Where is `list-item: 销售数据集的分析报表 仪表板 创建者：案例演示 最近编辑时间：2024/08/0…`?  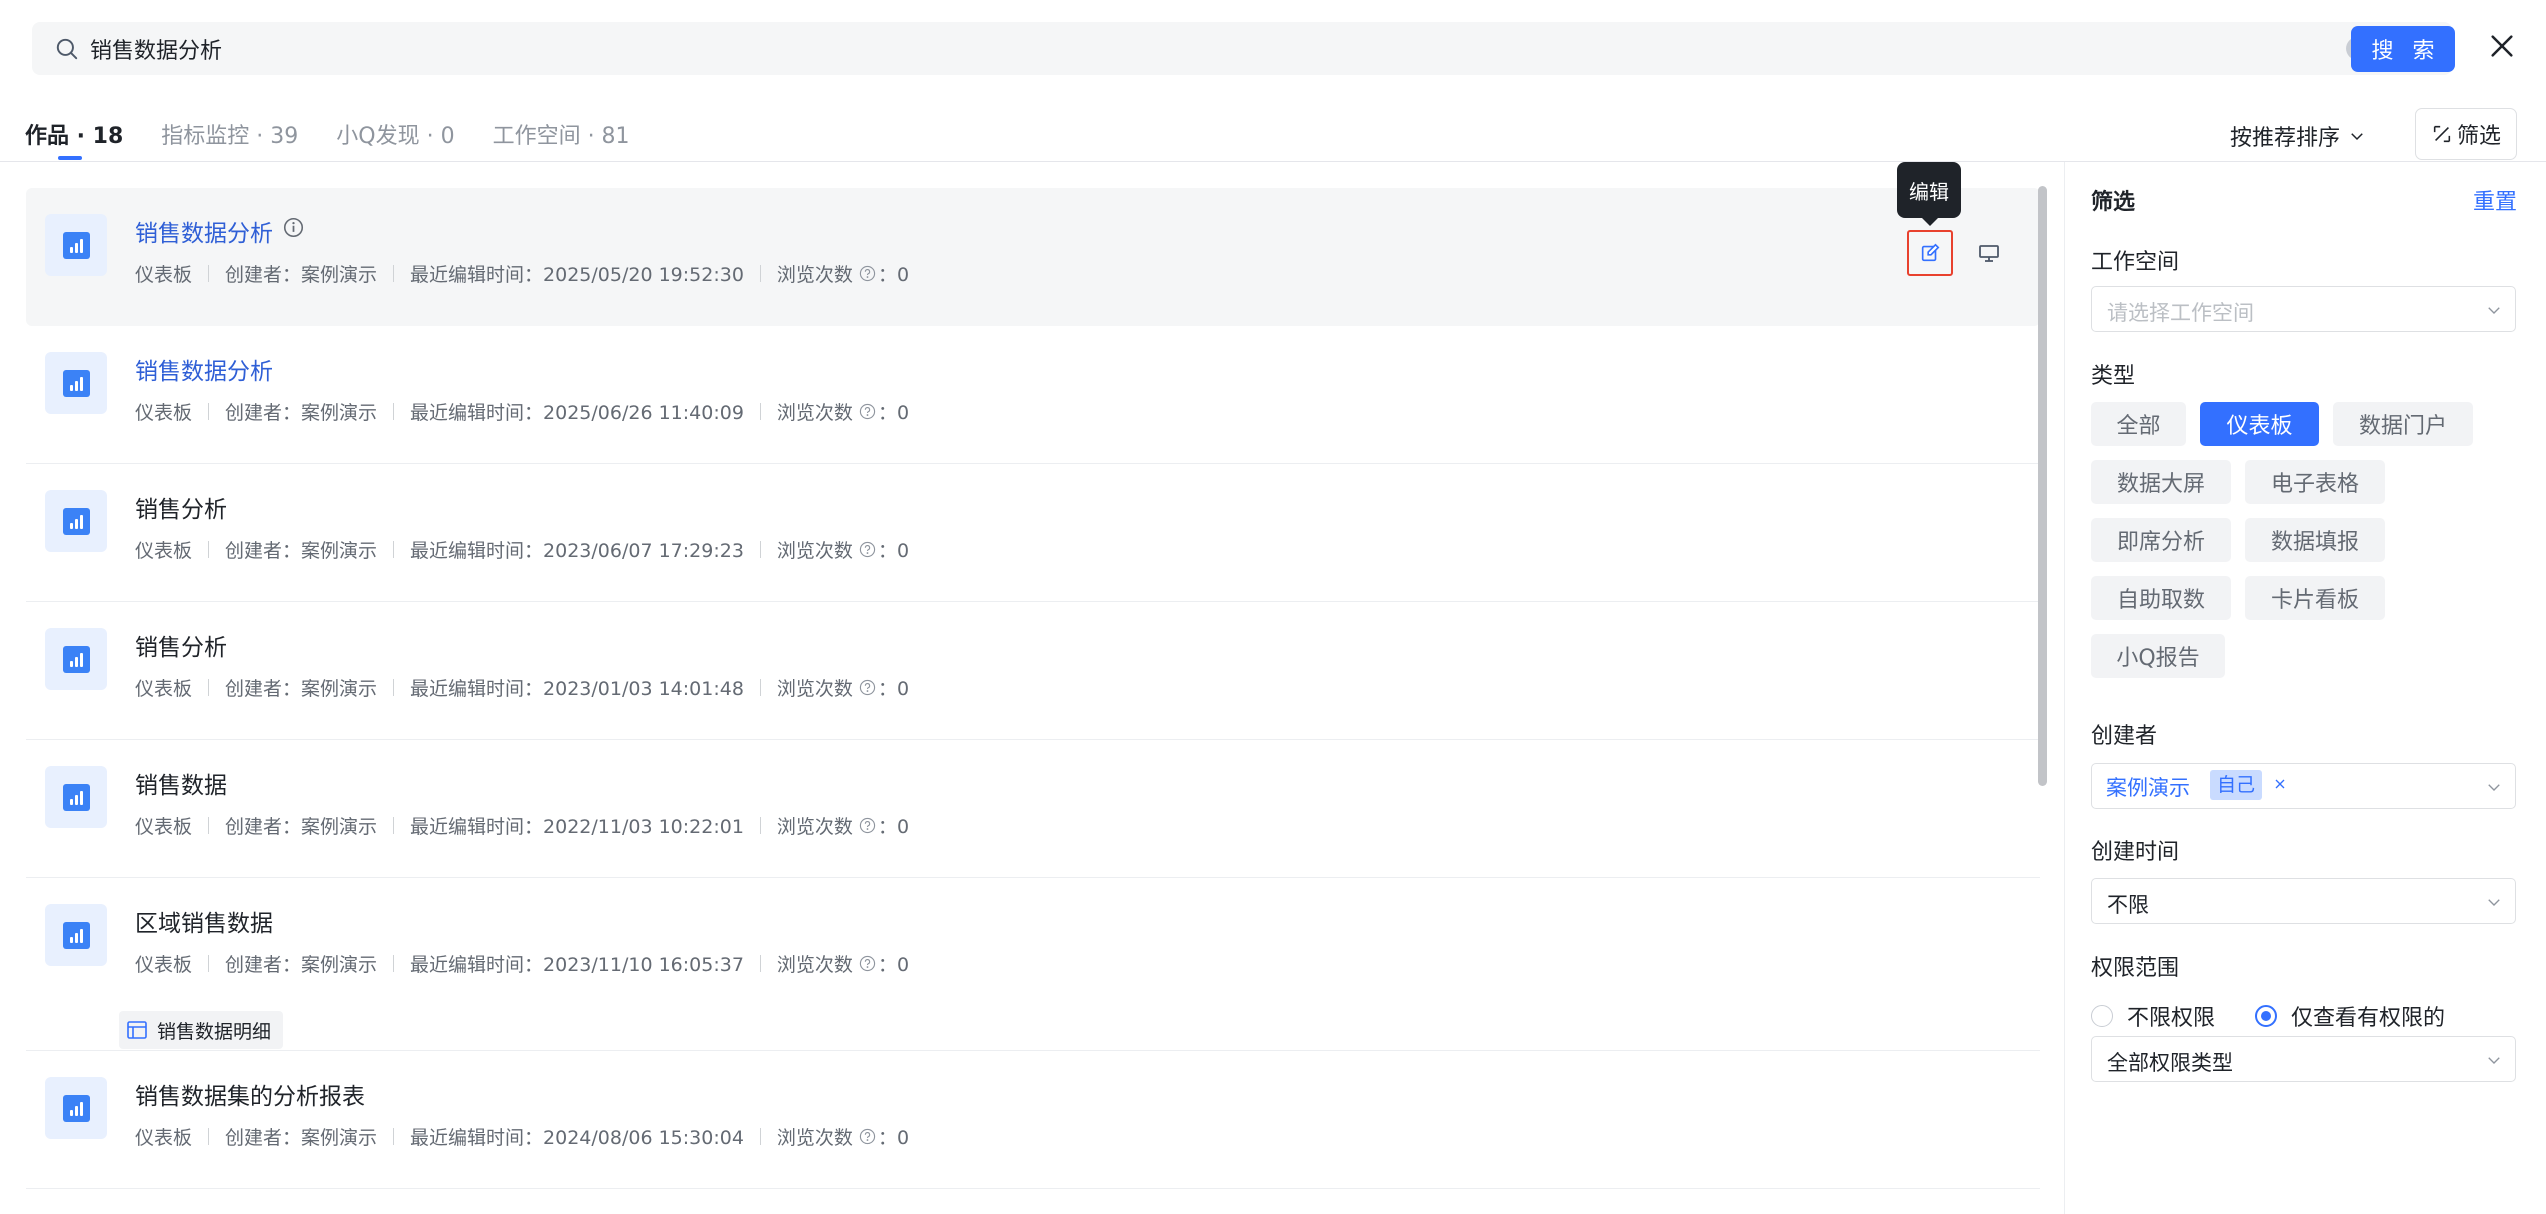
list-item: 销售数据集的分析报表 仪表板 创建者：案例演示 最近编辑时间：2024/08/0… is located at coordinates (1033, 1120).